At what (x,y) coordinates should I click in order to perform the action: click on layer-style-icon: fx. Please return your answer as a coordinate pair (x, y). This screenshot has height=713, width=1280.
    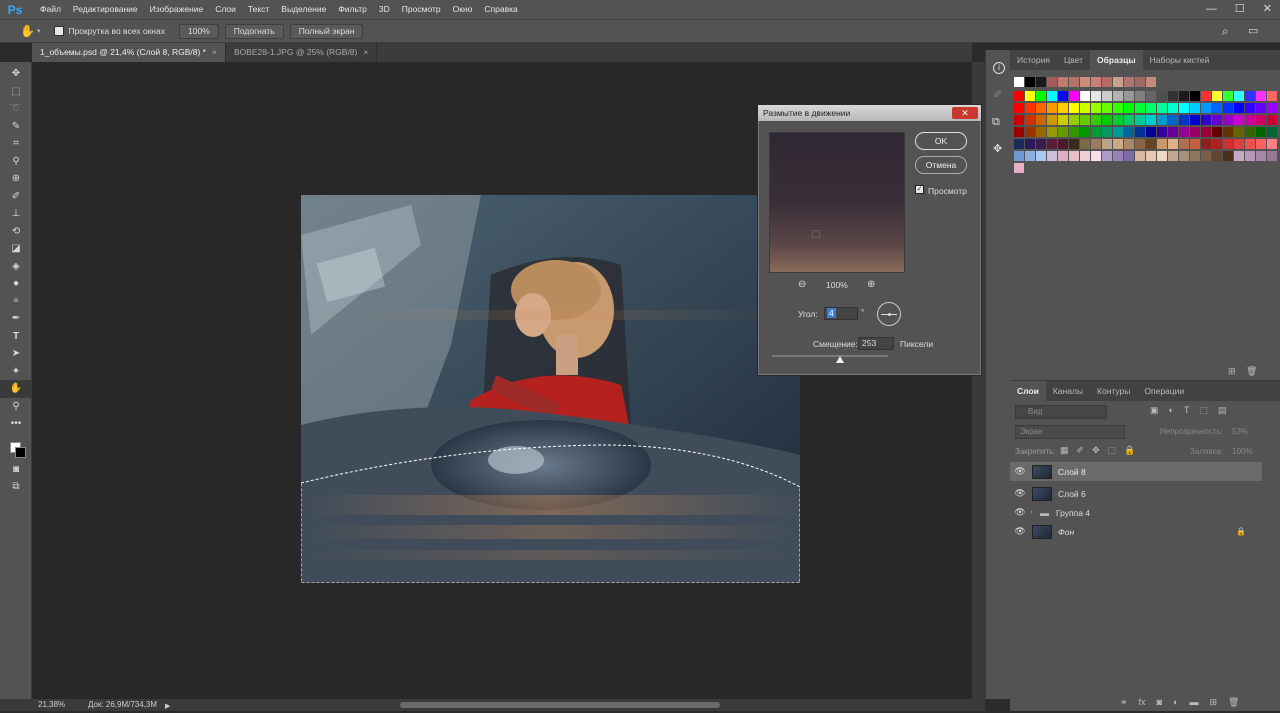
    Looking at the image, I should click on (1142, 702).